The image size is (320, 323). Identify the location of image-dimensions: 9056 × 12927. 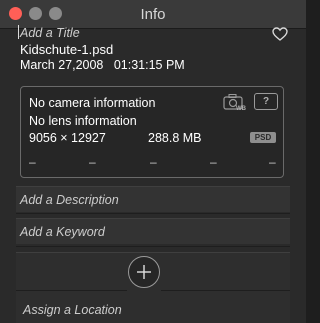
(67, 138).